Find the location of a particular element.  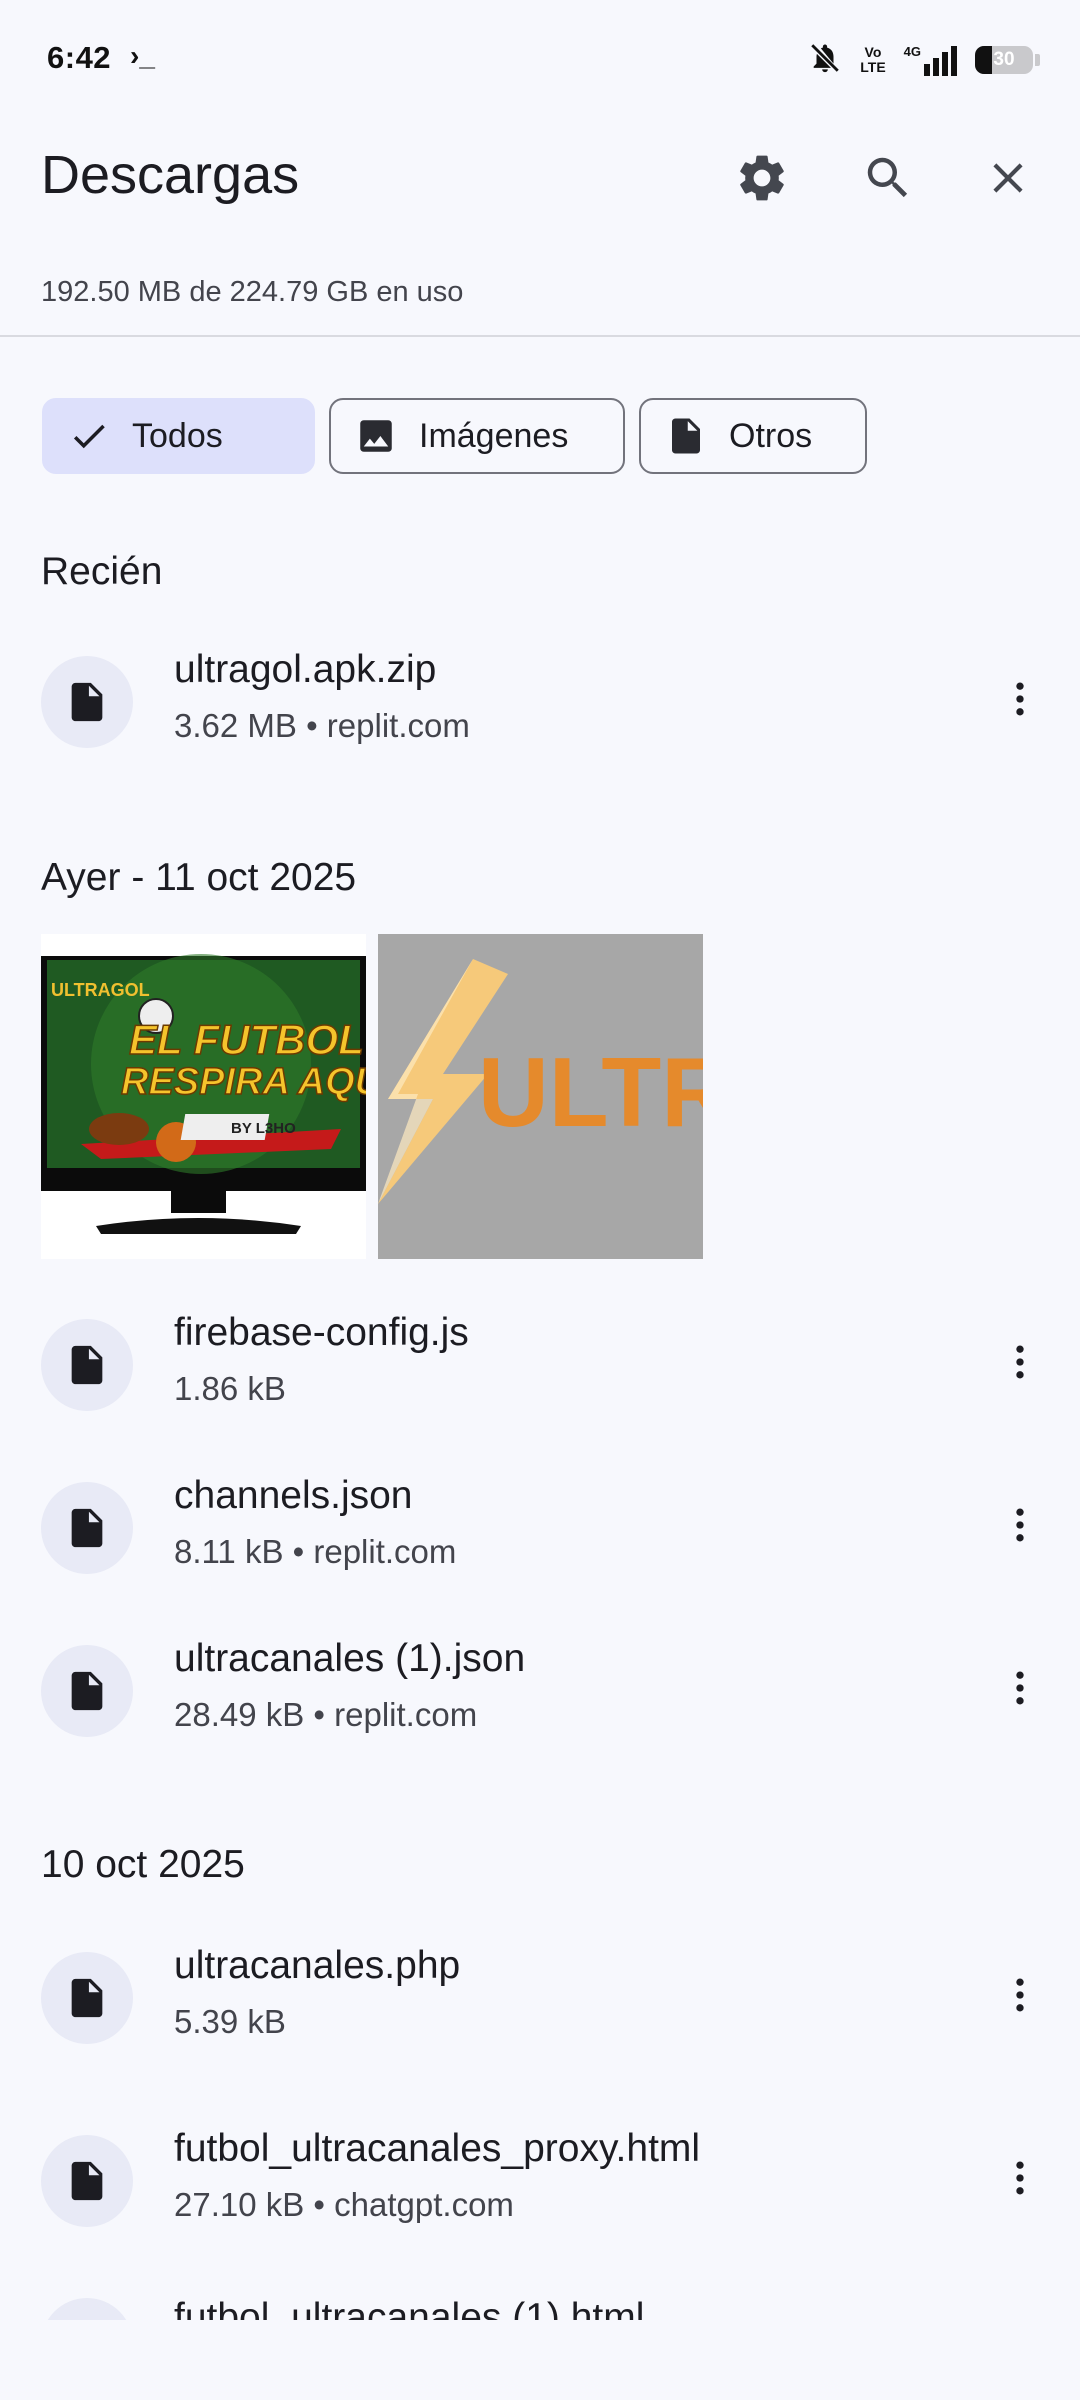

image-thumbnail: ULTRAGOL EL FUTBOL RESPIRA AQU BY L3HO is located at coordinates (203, 1096).